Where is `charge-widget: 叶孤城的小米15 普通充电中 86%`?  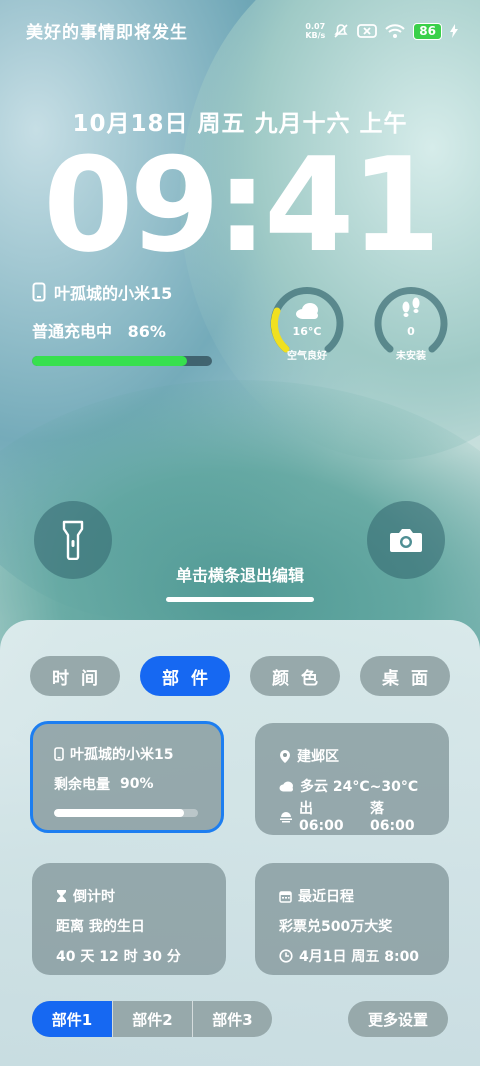 charge-widget: 叶孤城的小米15 普通充电中 86% is located at coordinates (122, 323).